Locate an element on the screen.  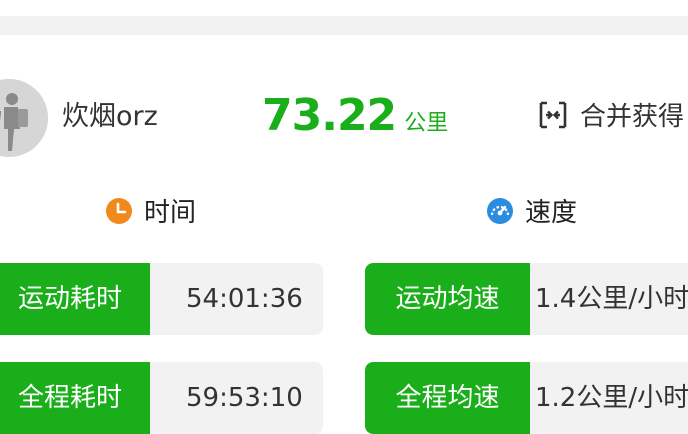
username: 炊烟orz is located at coordinates (110, 116).